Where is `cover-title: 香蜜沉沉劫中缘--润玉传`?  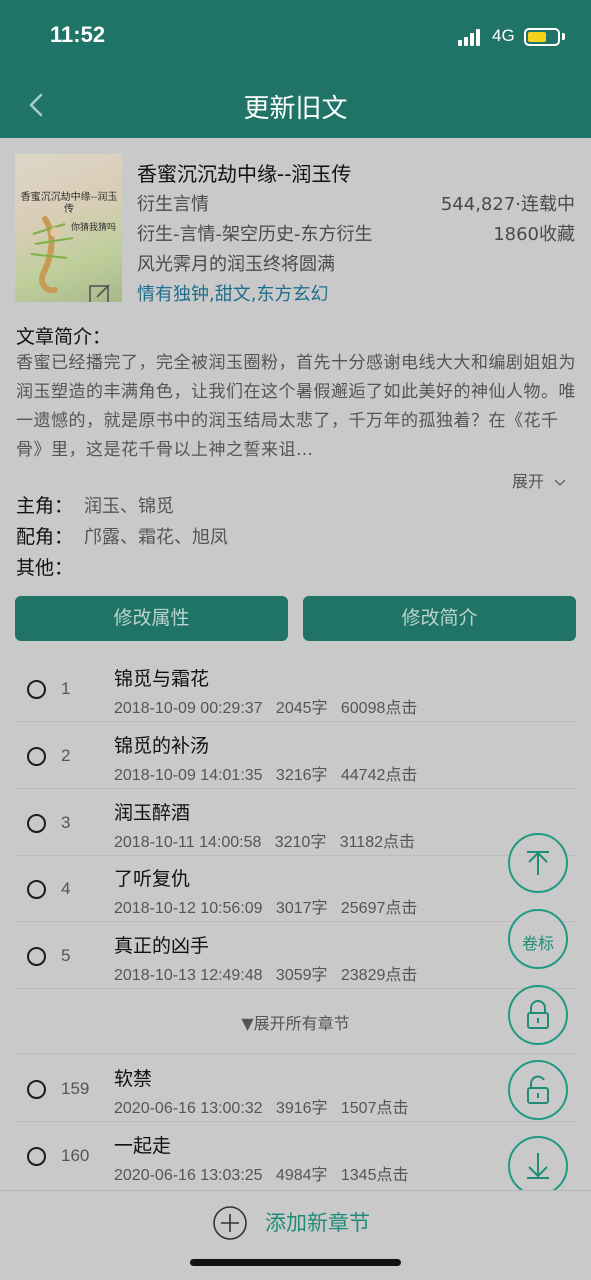
cover-title: 香蜜沉沉劫中缘--润玉传 is located at coordinates (69, 203).